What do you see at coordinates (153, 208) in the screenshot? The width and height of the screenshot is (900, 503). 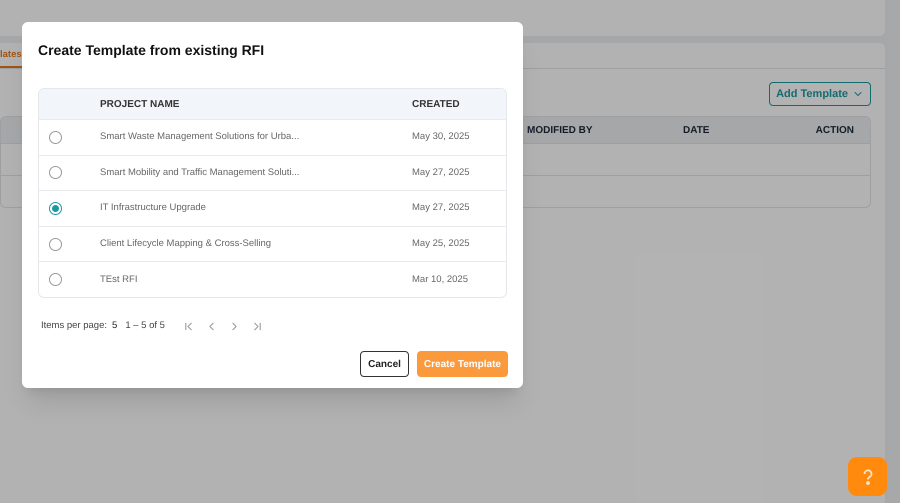 I see `table-cell-text: IT Infrastructure Upgrade` at bounding box center [153, 208].